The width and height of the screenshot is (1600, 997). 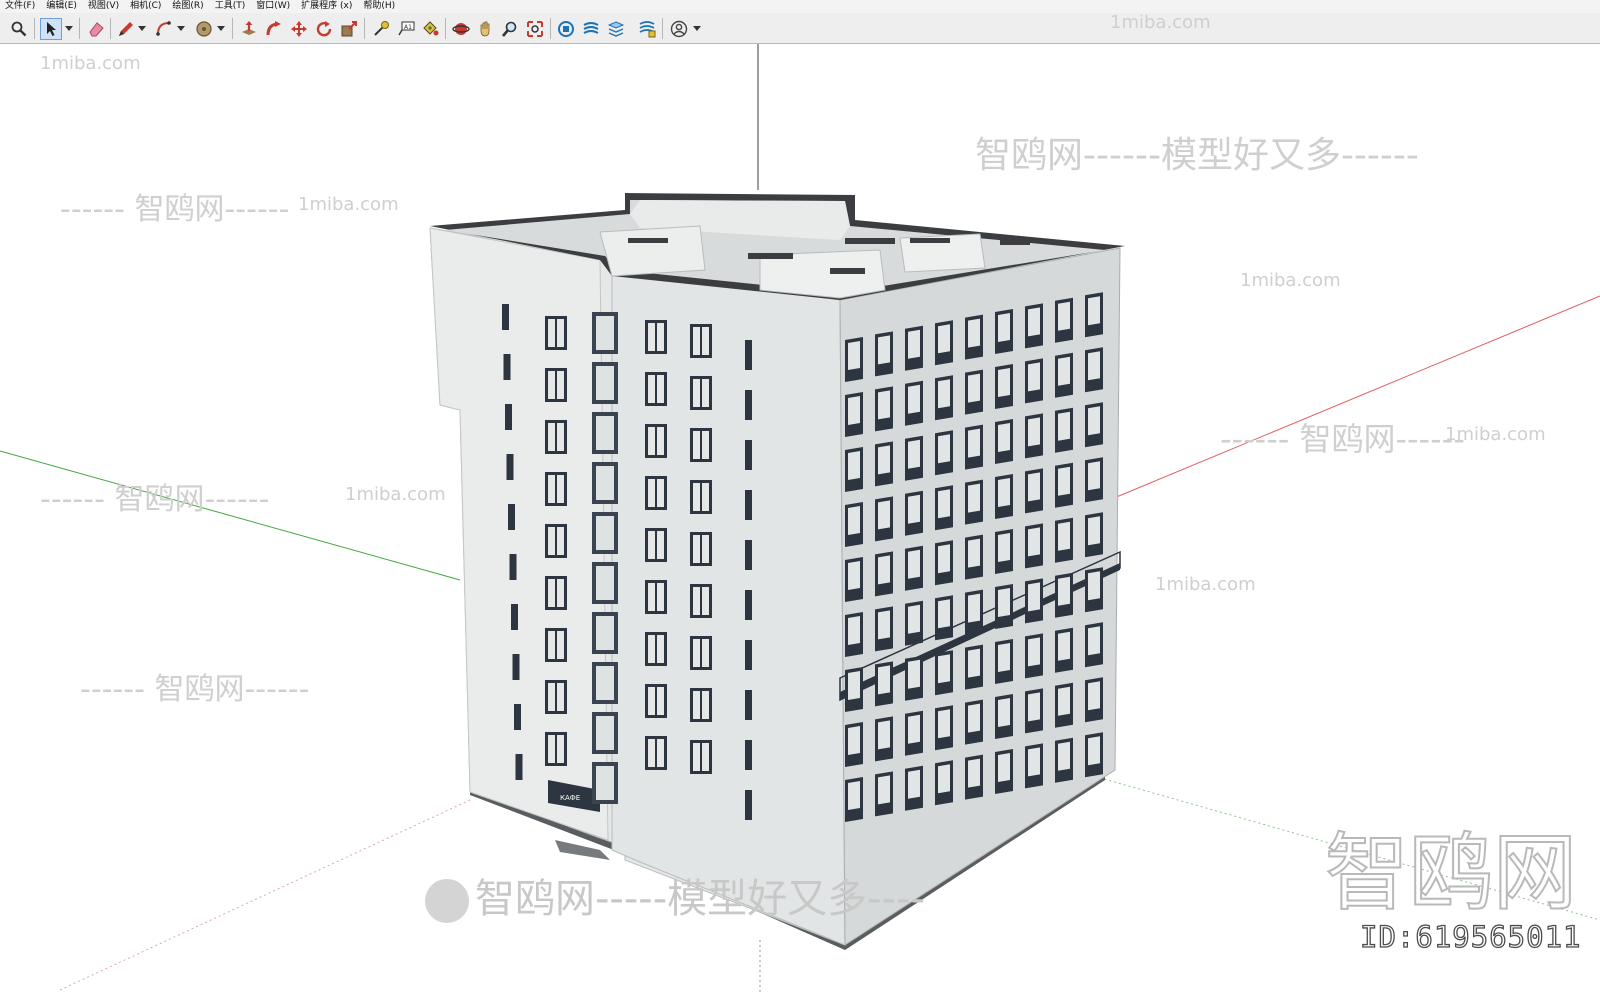 I want to click on scenes-icon, so click(x=647, y=29).